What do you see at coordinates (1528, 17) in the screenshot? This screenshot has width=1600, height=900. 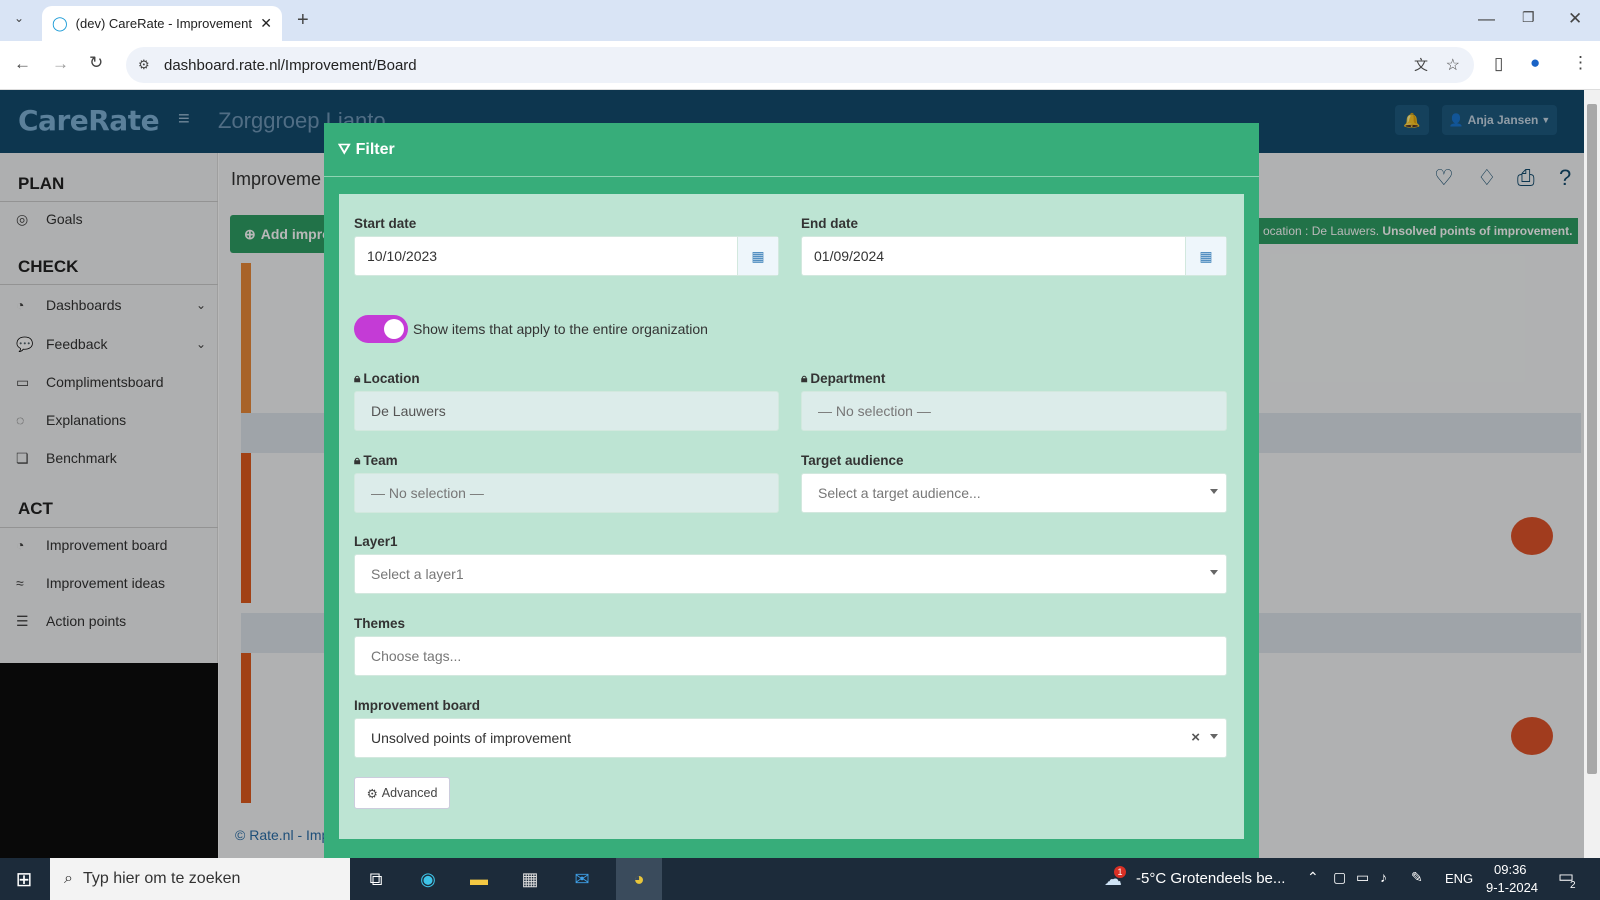 I see `restore-icon: ❐` at bounding box center [1528, 17].